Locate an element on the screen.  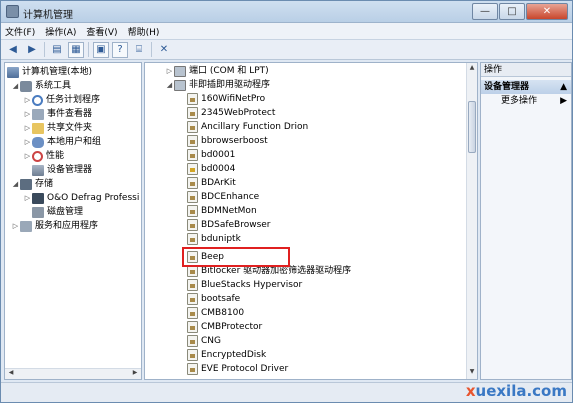
tree-item-device-manager: 设备管理器 is located at coordinates (62, 170).